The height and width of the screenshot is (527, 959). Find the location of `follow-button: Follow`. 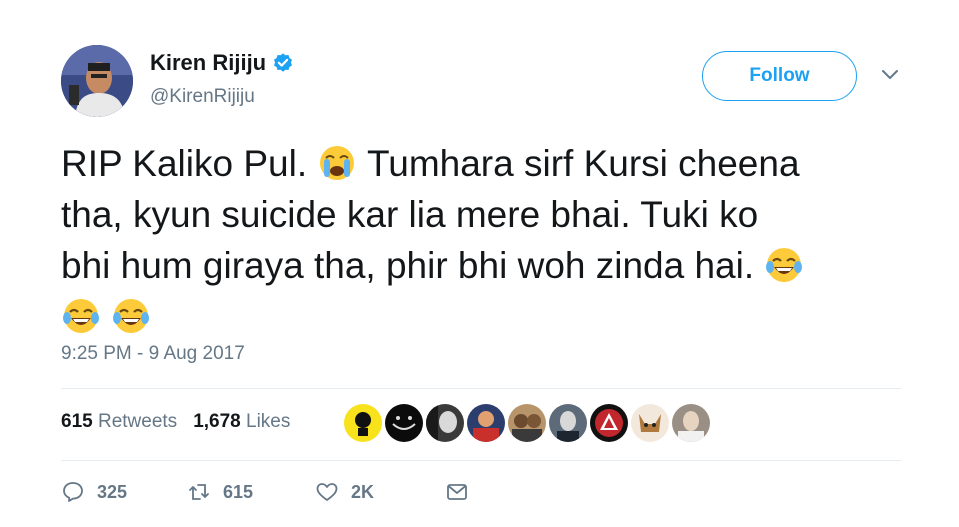

follow-button: Follow is located at coordinates (779, 76).